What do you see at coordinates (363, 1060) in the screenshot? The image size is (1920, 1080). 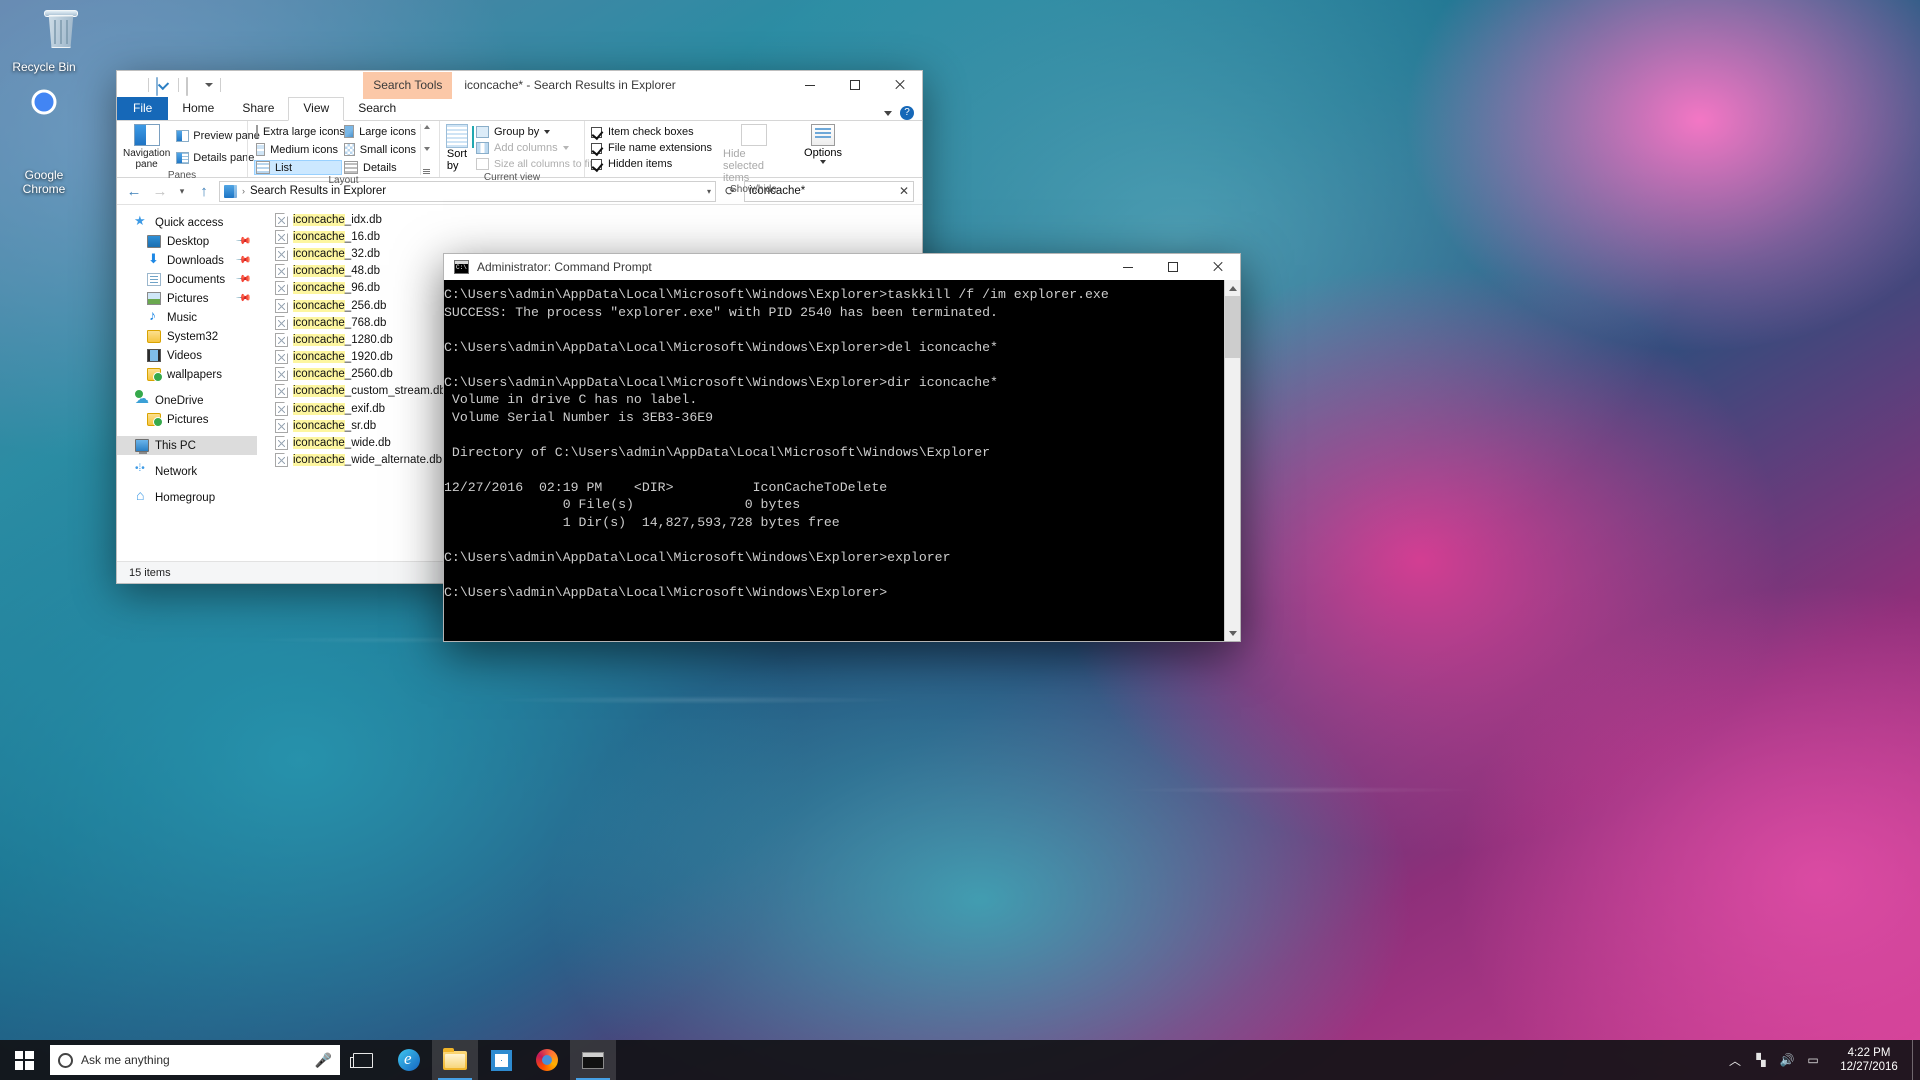 I see `task-view-button` at bounding box center [363, 1060].